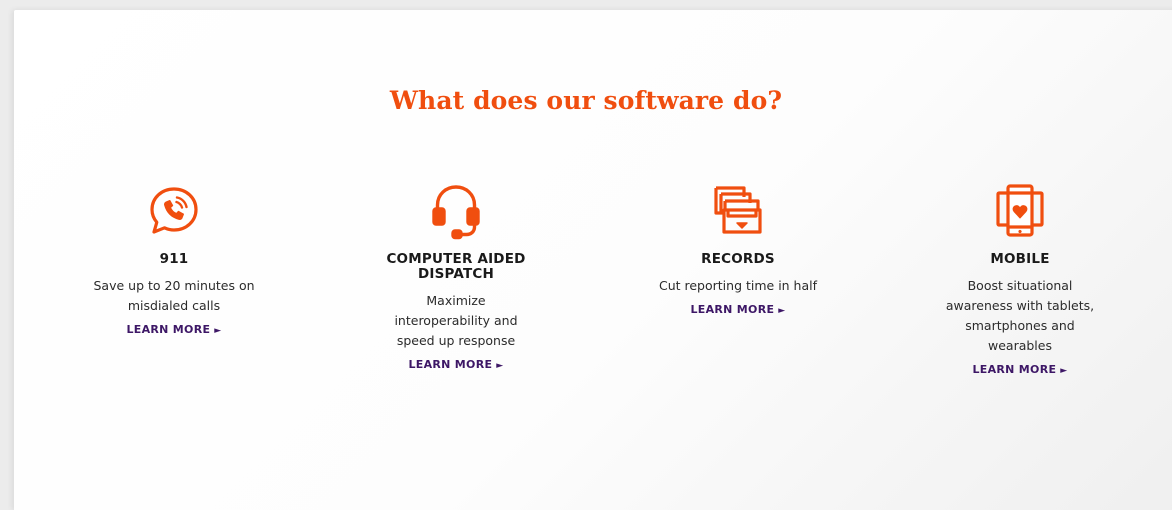 This screenshot has width=1172, height=510. I want to click on phone-chat-bubble-icon, so click(174, 212).